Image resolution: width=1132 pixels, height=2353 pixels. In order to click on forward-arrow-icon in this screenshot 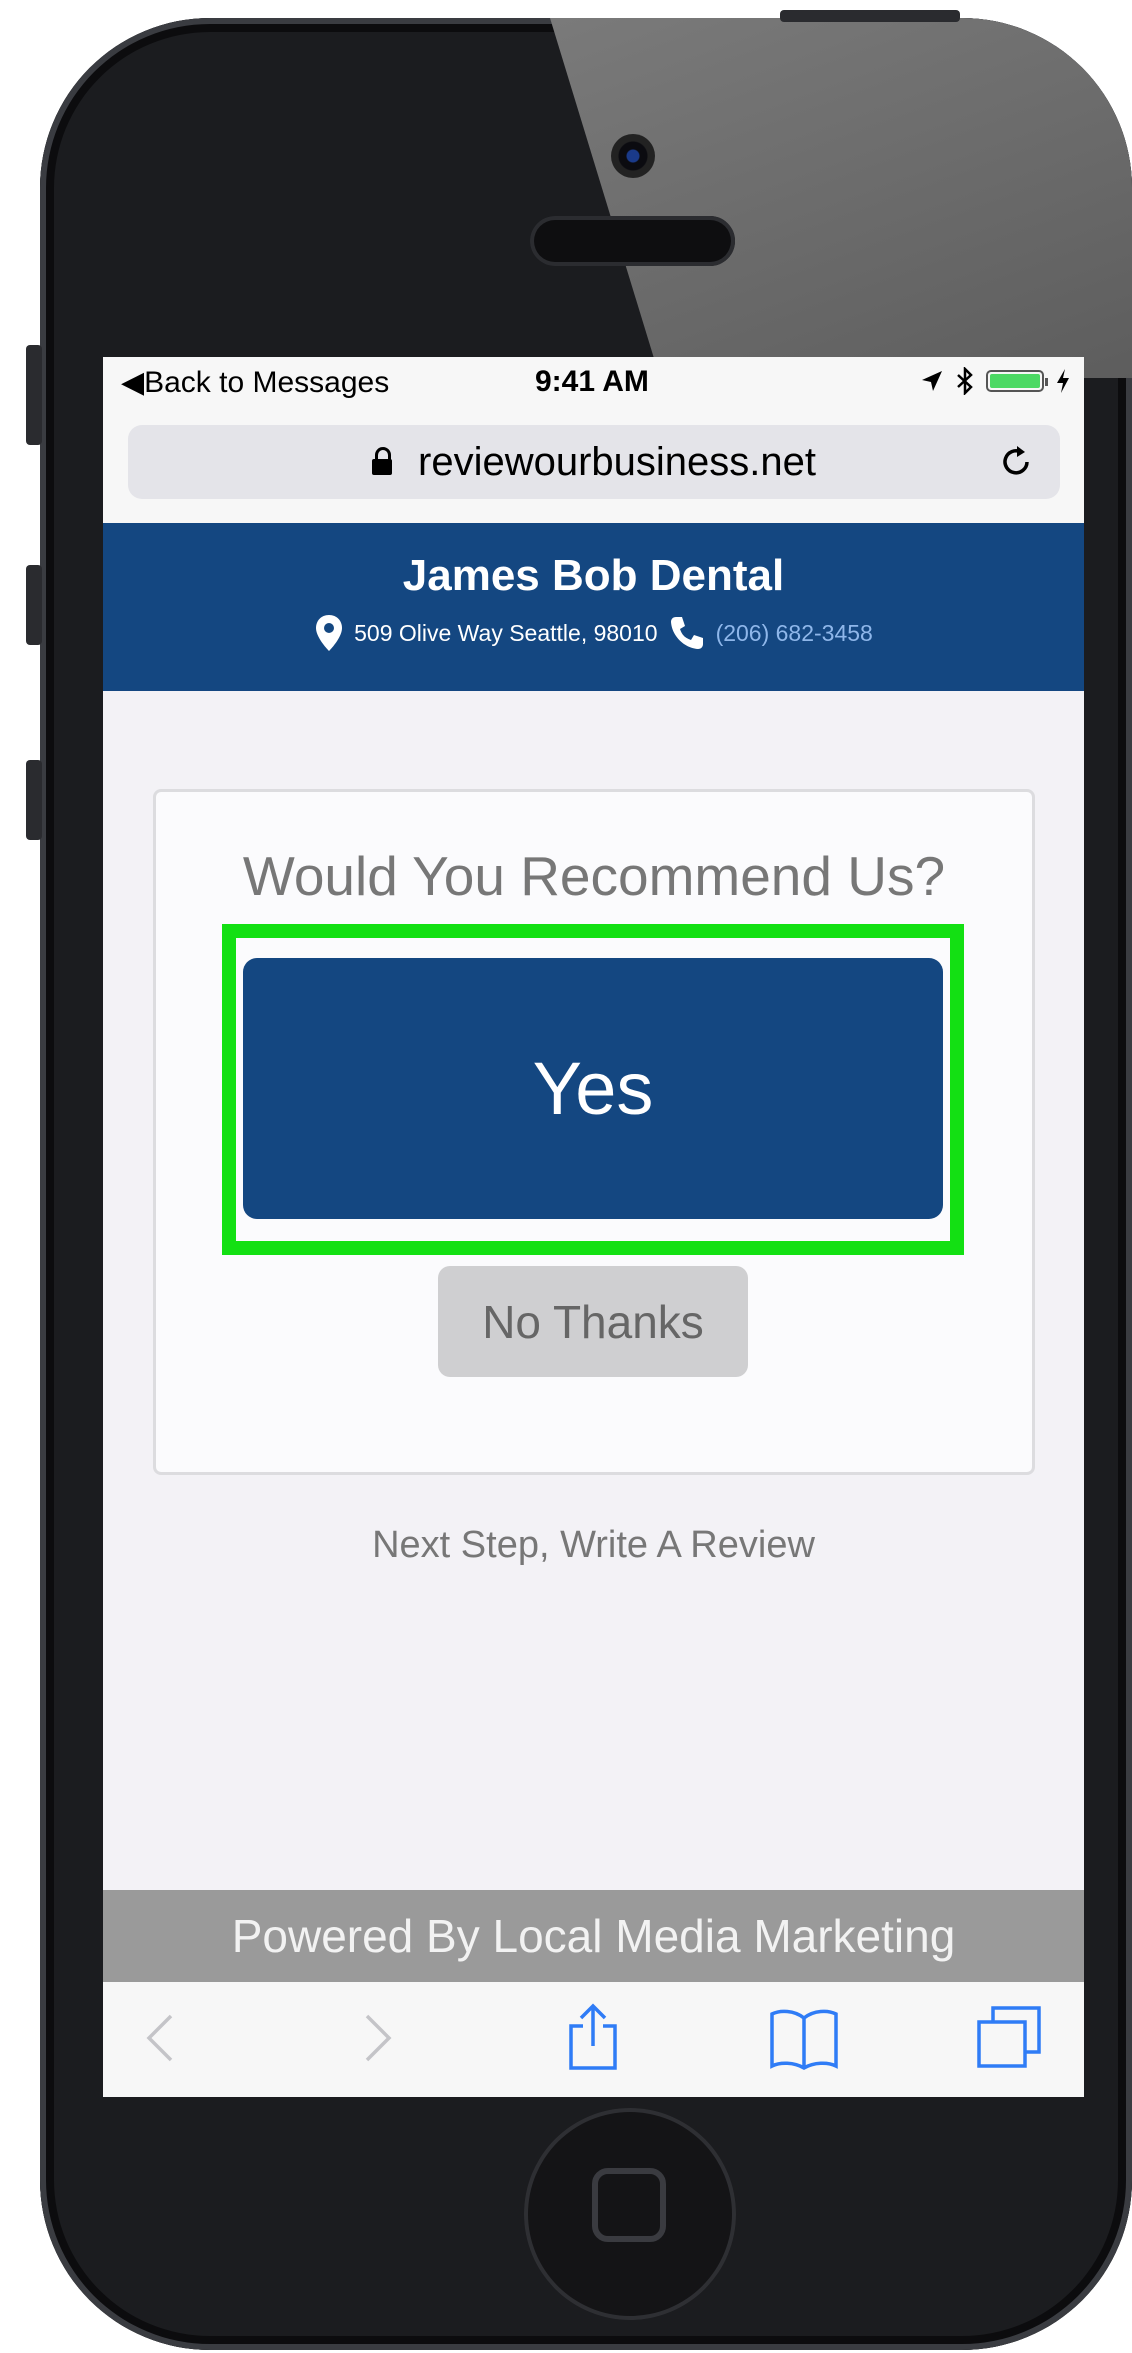, I will do `click(378, 2038)`.